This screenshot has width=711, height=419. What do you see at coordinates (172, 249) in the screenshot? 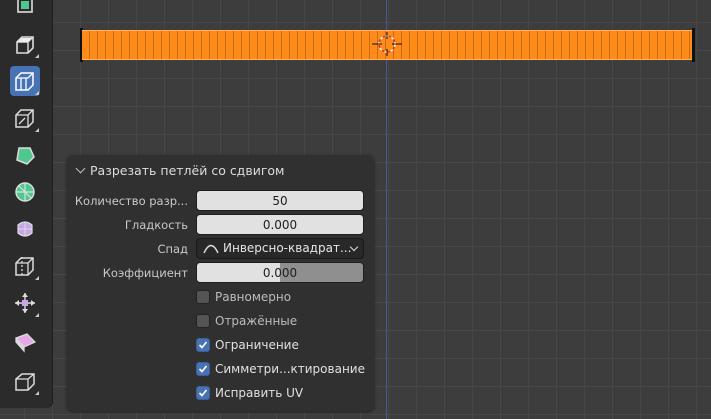
I see `falloff-label: Спад` at bounding box center [172, 249].